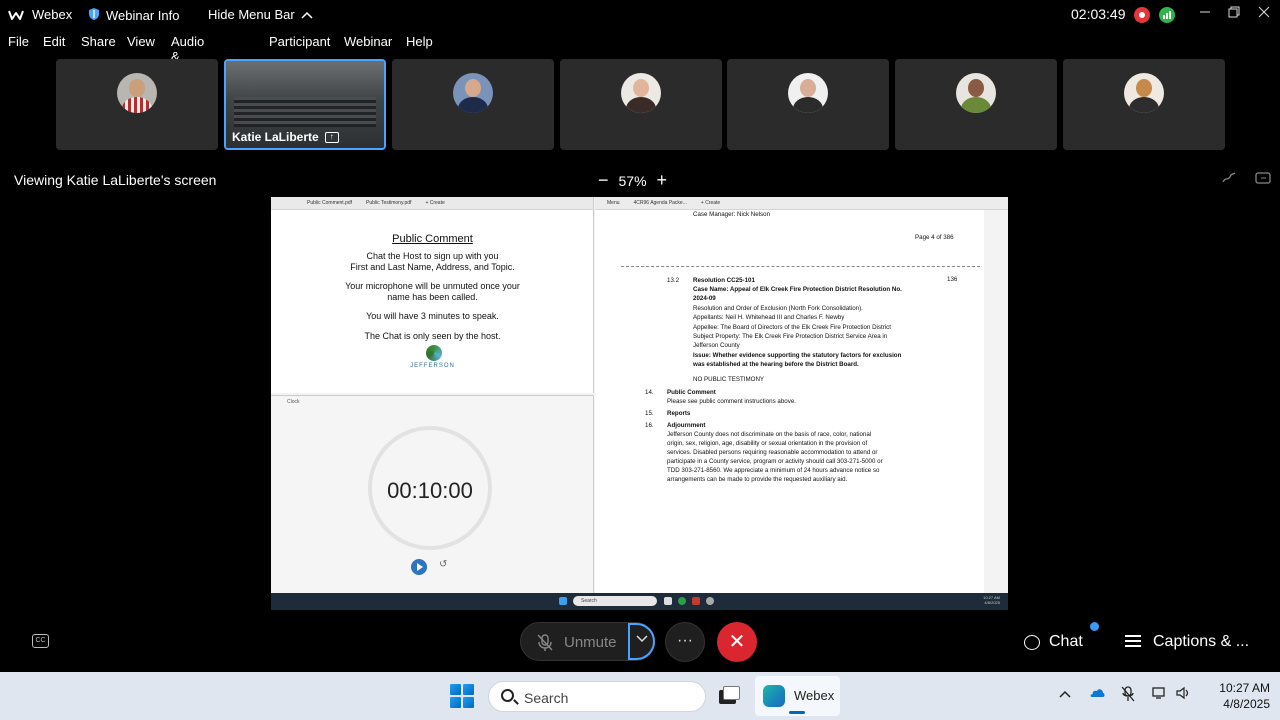  What do you see at coordinates (1205, 13) in the screenshot?
I see `minimize-icon` at bounding box center [1205, 13].